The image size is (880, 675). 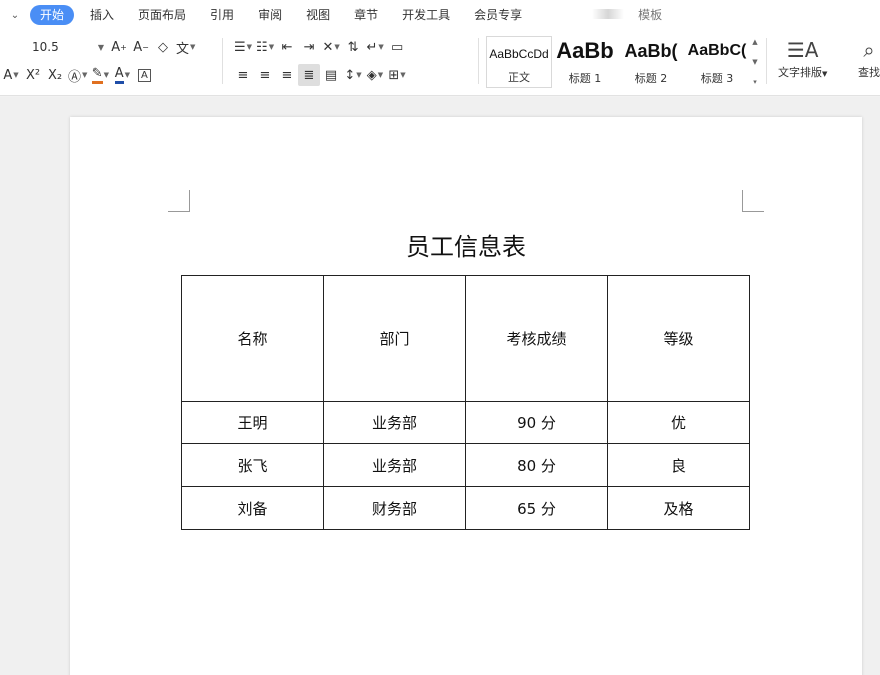 I want to click on text-direction-icon: ↵ ▼, so click(x=375, y=47).